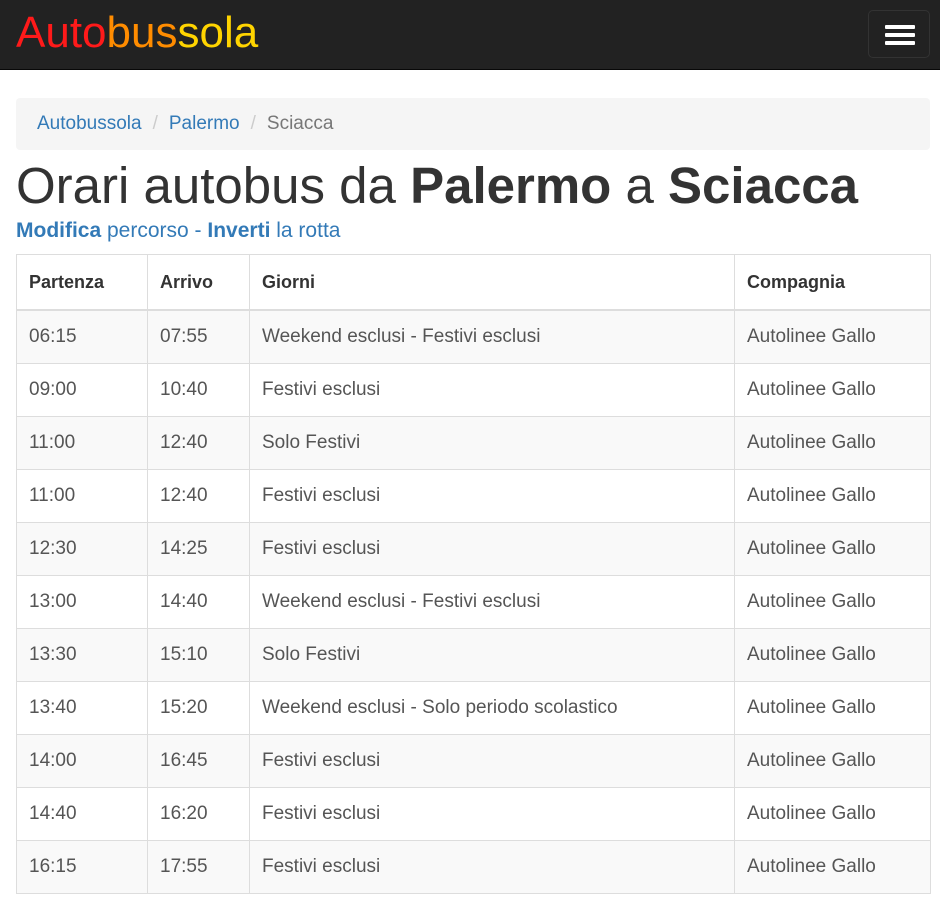 The height and width of the screenshot is (900, 940). I want to click on invert-route-link: Inverti la rotta, so click(273, 230).